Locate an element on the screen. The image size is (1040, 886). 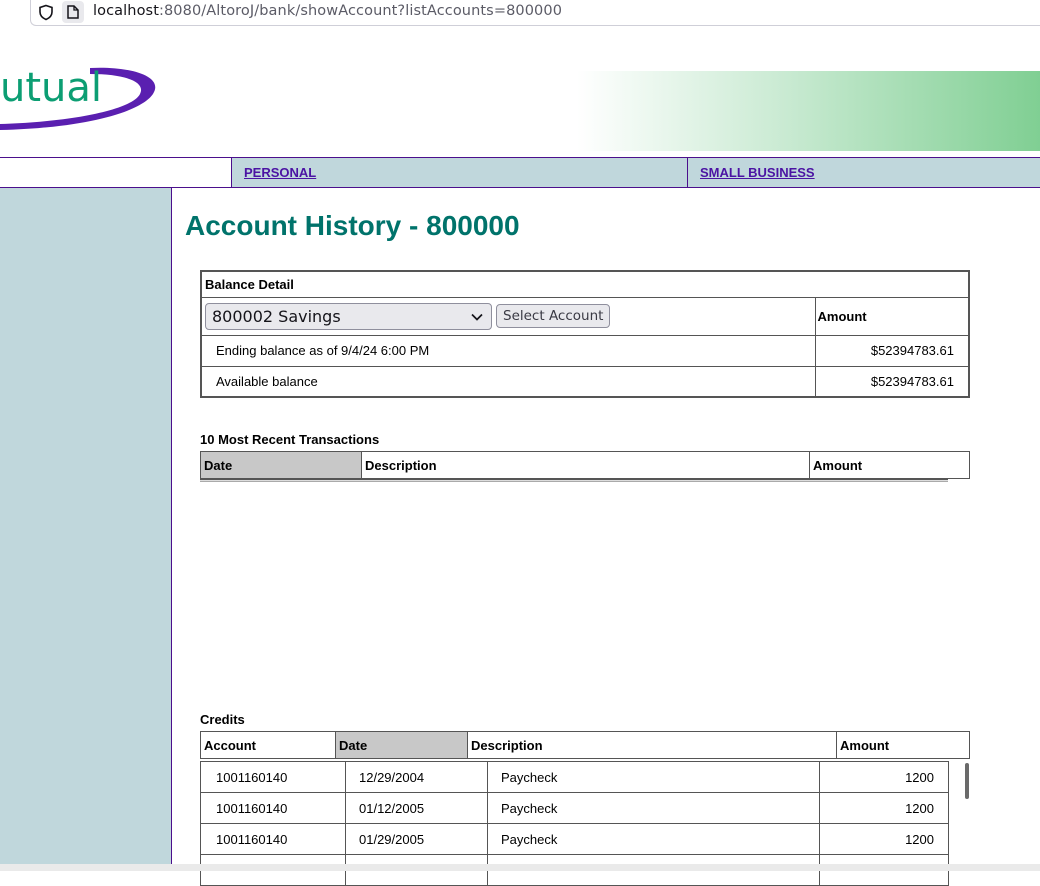
bank-logo: utual is located at coordinates (80, 98).